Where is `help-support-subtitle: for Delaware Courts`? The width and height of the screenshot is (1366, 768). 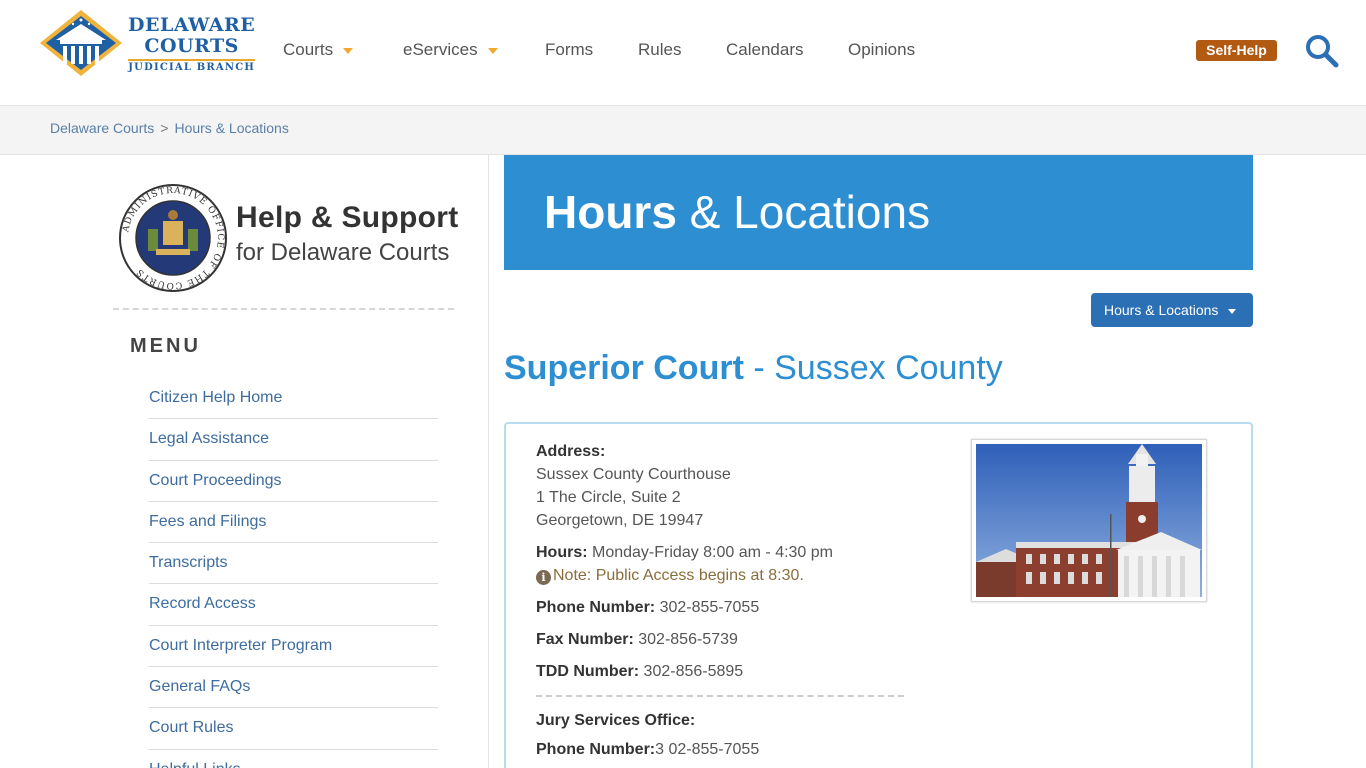
help-support-subtitle: for Delaware Courts is located at coordinates (343, 252).